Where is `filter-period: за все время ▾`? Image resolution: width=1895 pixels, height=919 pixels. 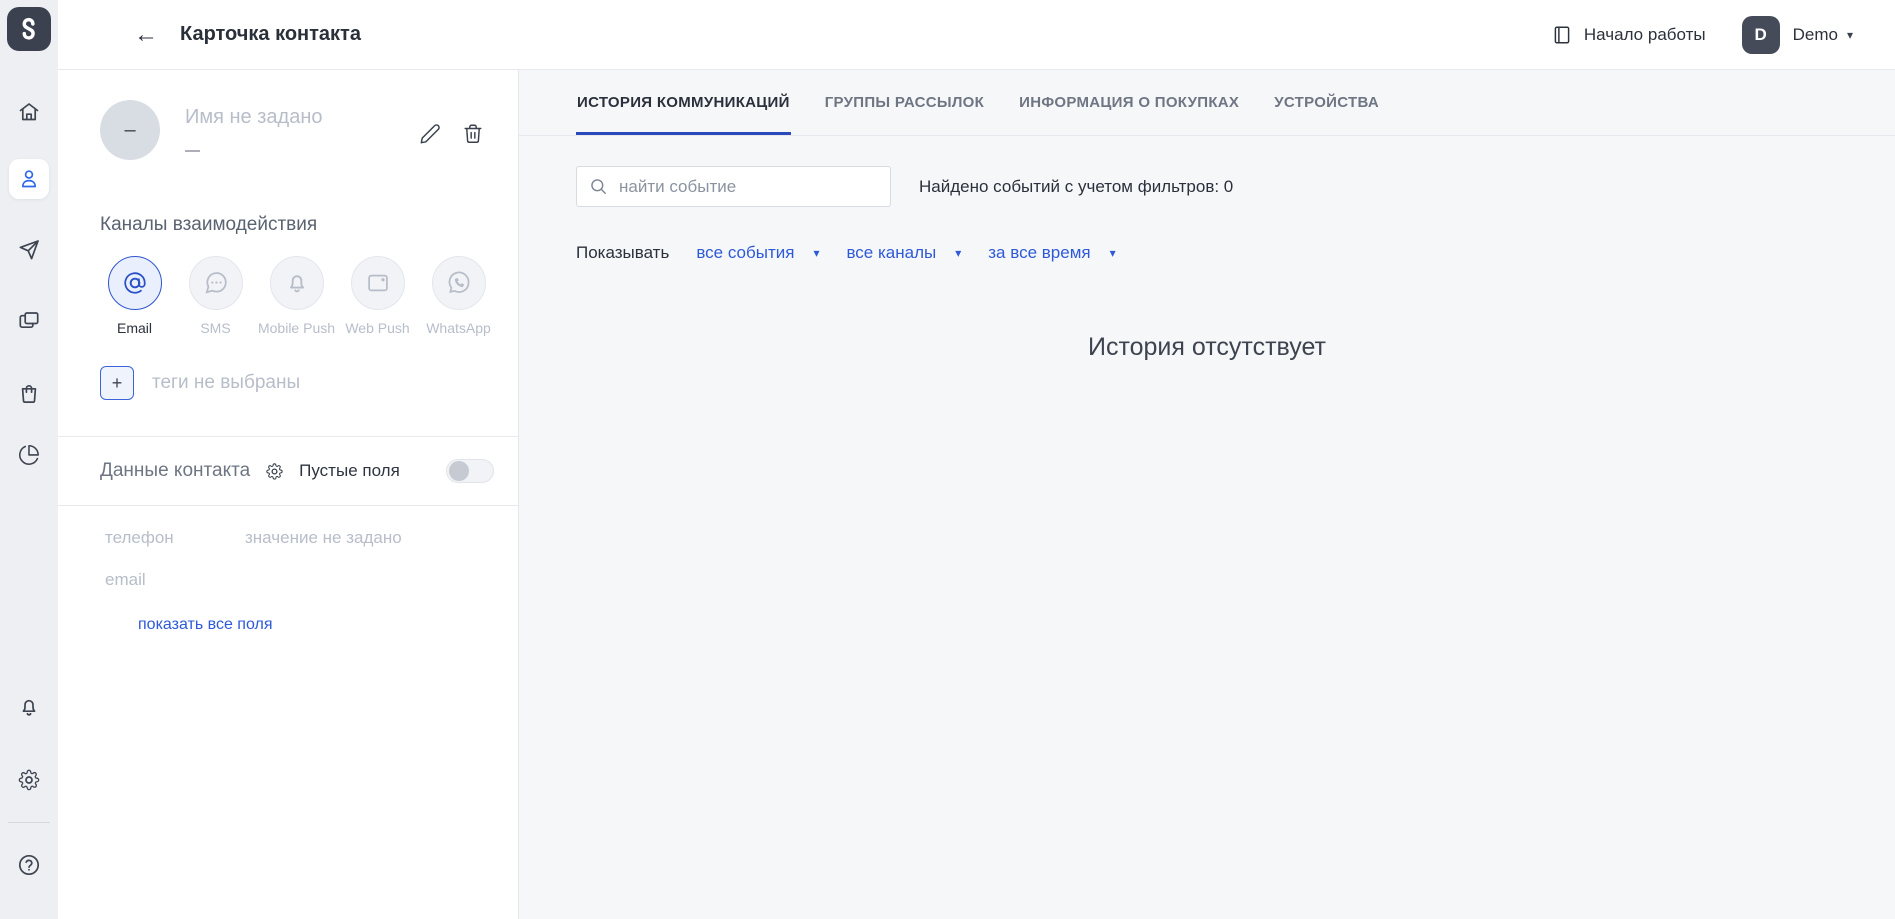
filter-period: за все время ▾ is located at coordinates (1051, 253).